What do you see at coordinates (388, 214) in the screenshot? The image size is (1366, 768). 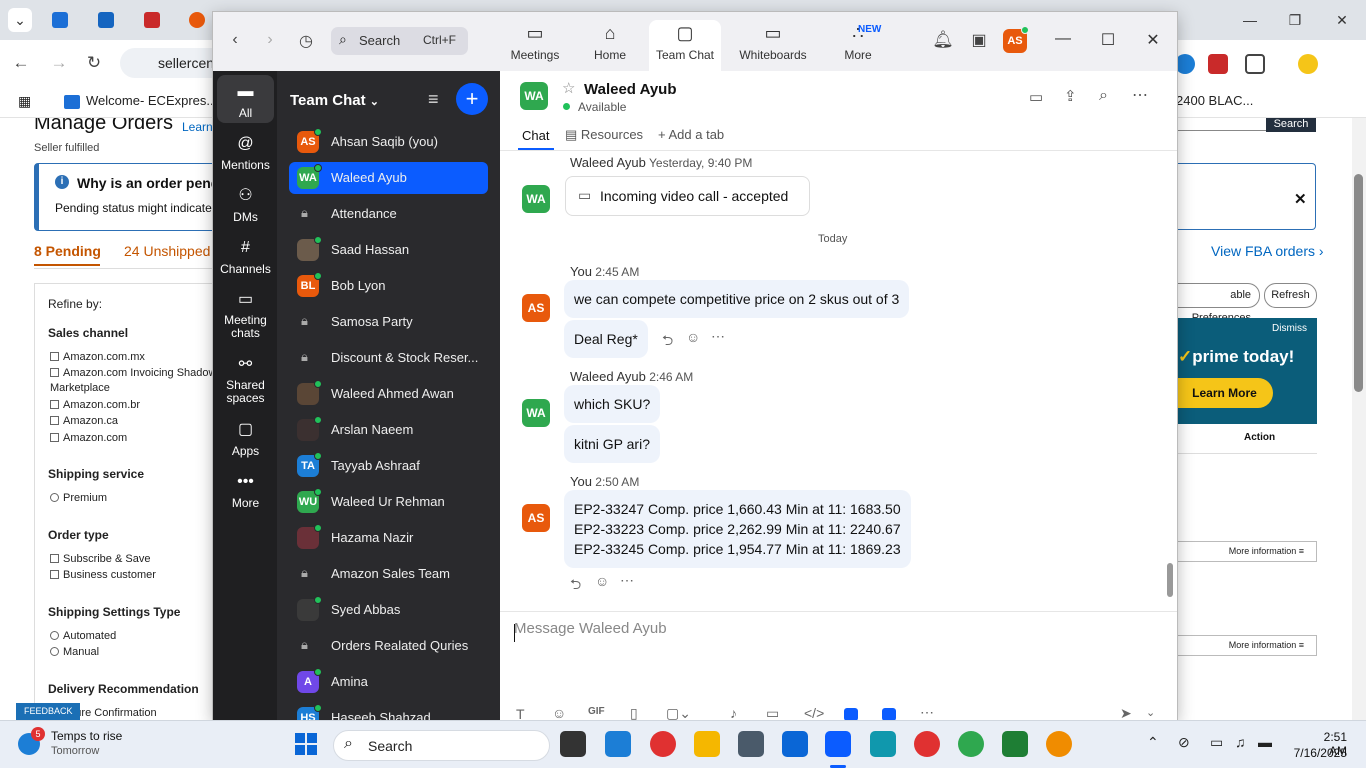 I see `chat-list-item: 🔒︎ Attendance` at bounding box center [388, 214].